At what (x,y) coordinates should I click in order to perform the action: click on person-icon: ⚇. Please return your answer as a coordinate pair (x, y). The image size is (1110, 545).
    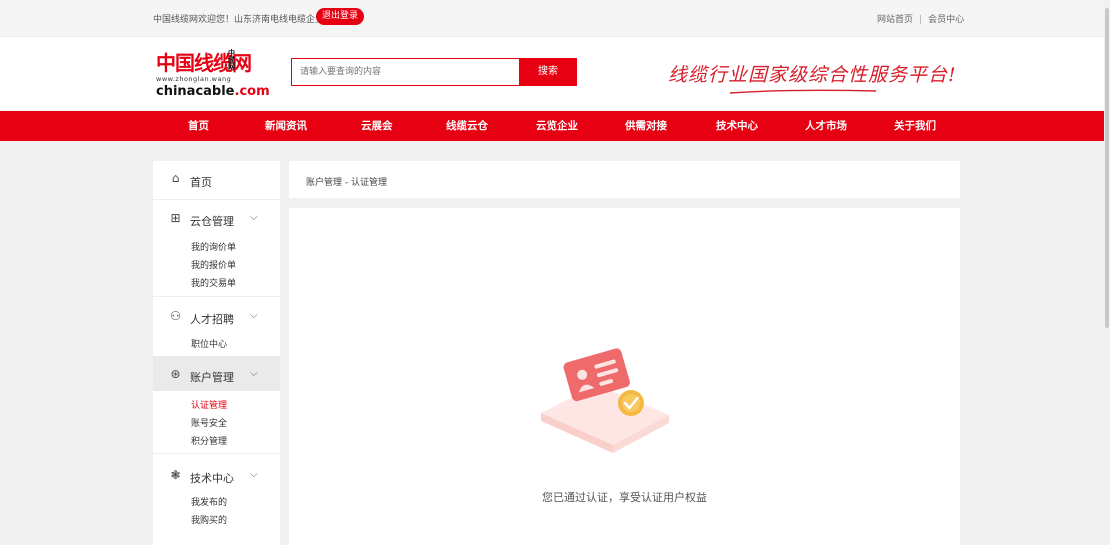
    Looking at the image, I should click on (175, 316).